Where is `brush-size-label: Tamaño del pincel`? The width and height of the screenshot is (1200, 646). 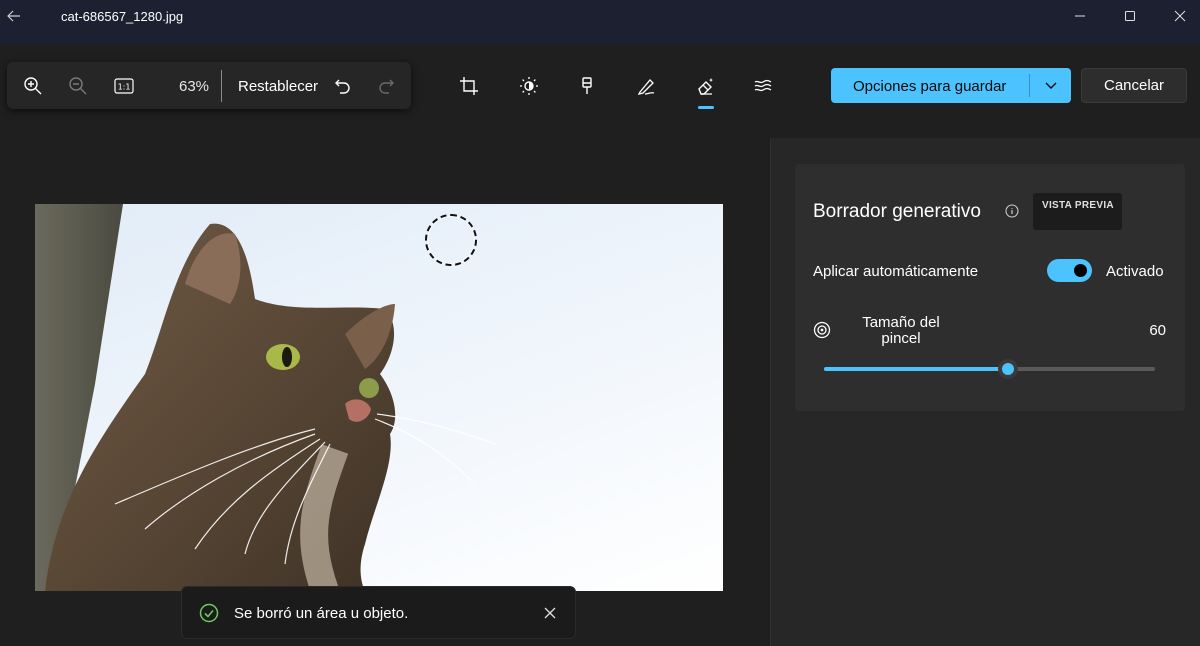
brush-size-label: Tamaño del pincel is located at coordinates (901, 330).